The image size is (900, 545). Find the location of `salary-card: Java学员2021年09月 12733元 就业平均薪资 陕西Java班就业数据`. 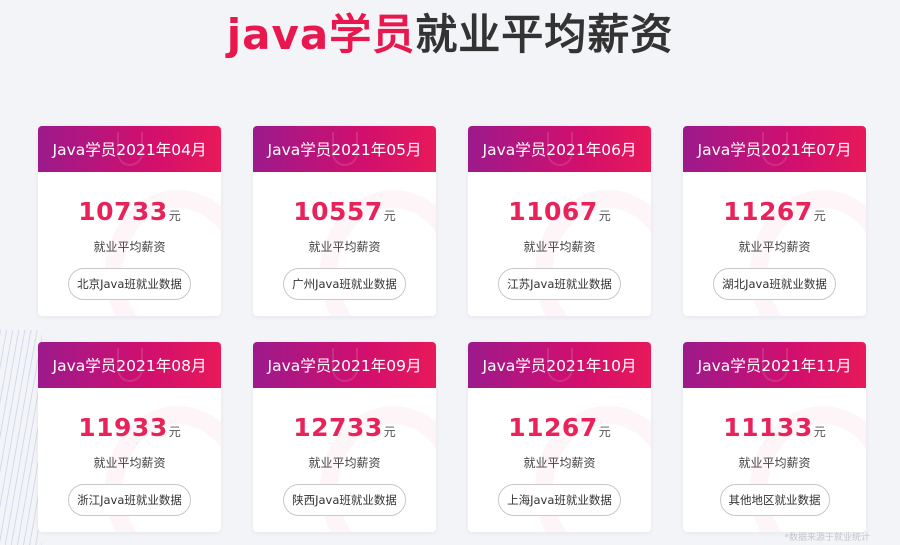

salary-card: Java学员2021年09月 12733元 就业平均薪资 陕西Java班就业数据 is located at coordinates (344, 437).